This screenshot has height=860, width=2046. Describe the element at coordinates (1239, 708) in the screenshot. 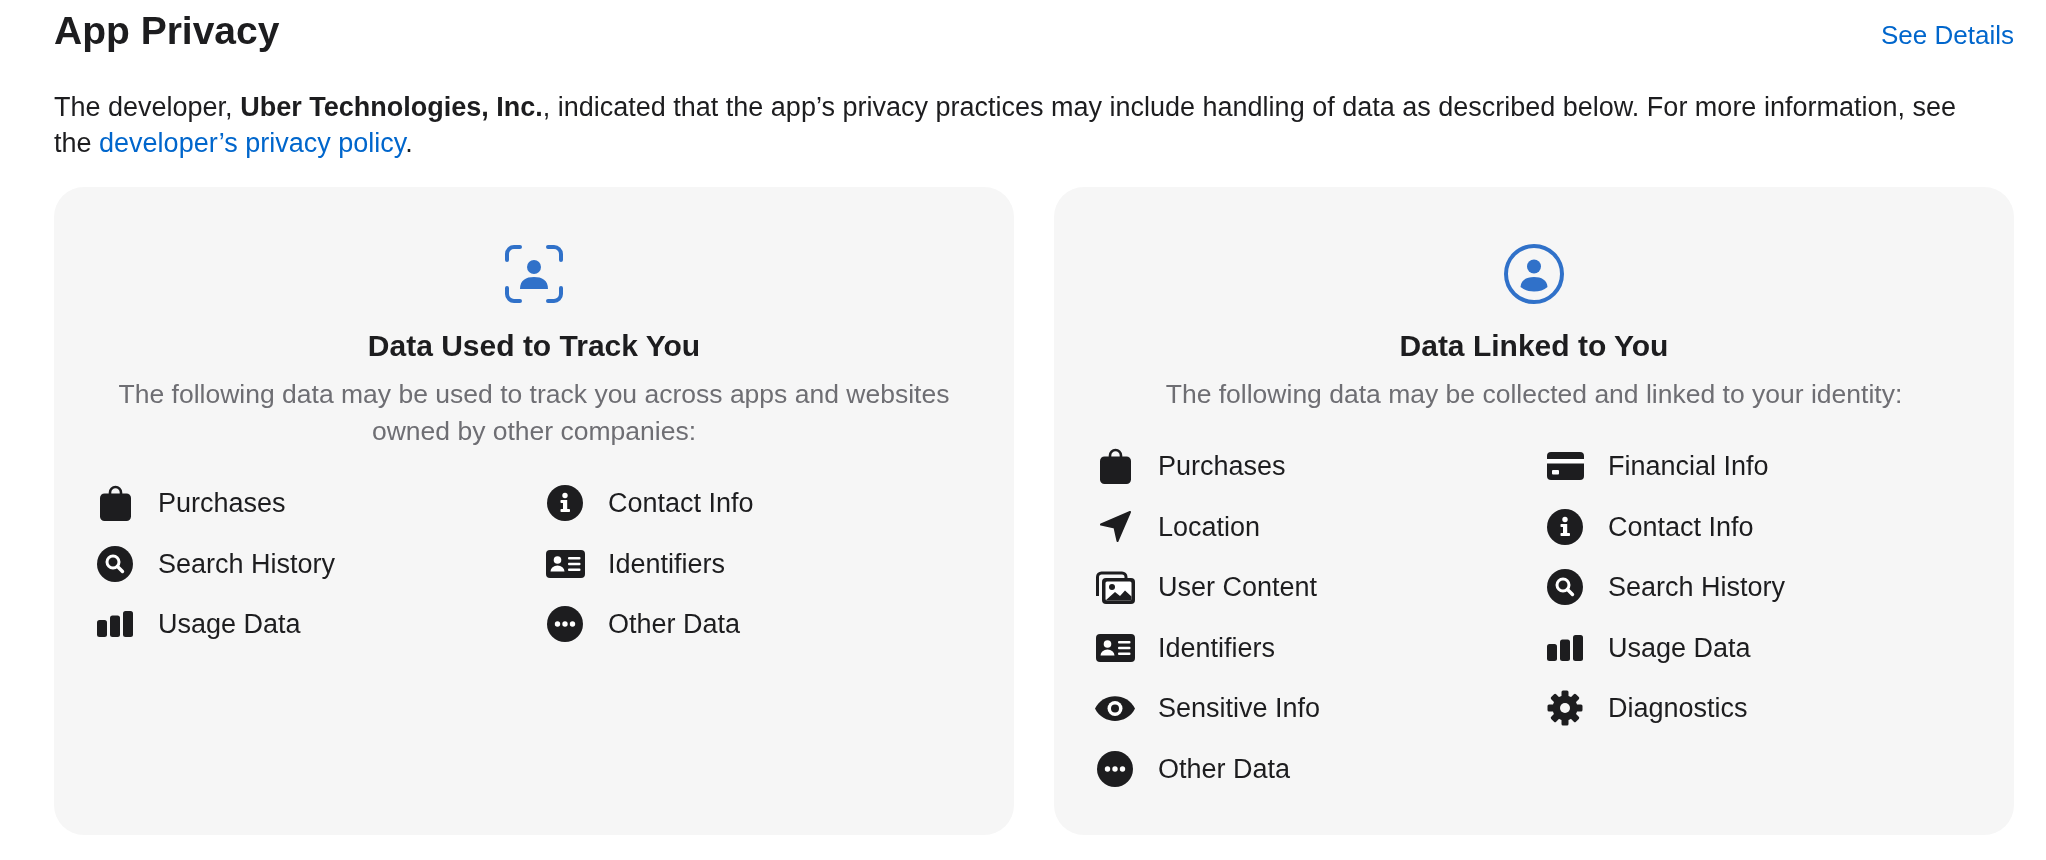

I see `data-category-label: Sensitive Info` at that location.